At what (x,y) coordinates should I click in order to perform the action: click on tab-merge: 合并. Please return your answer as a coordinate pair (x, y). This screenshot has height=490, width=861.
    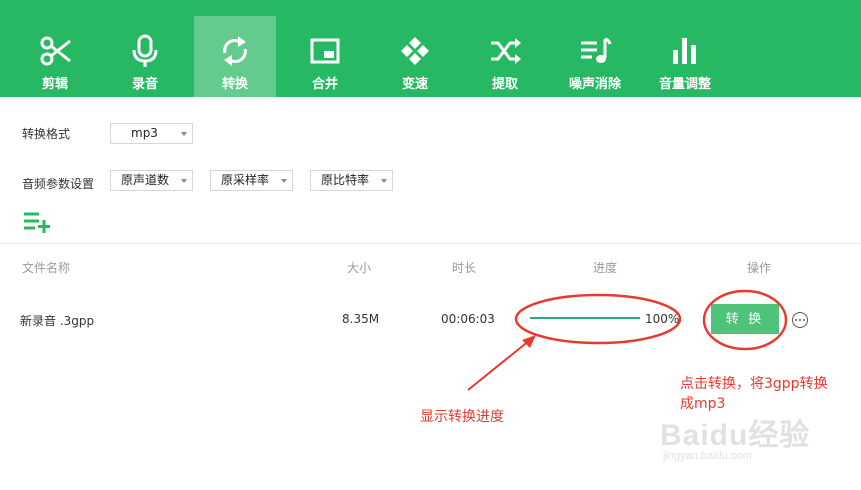
    Looking at the image, I should click on (325, 56).